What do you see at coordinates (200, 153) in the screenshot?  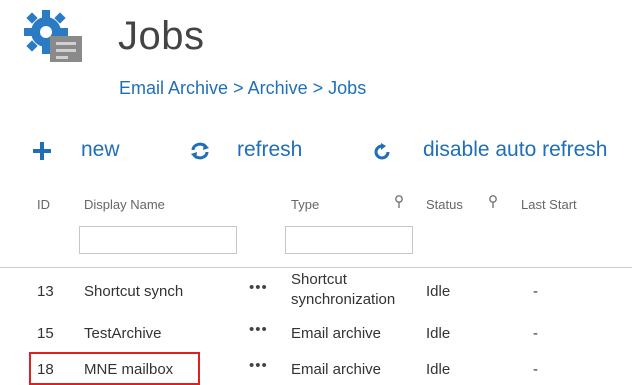 I see `refresh-icon` at bounding box center [200, 153].